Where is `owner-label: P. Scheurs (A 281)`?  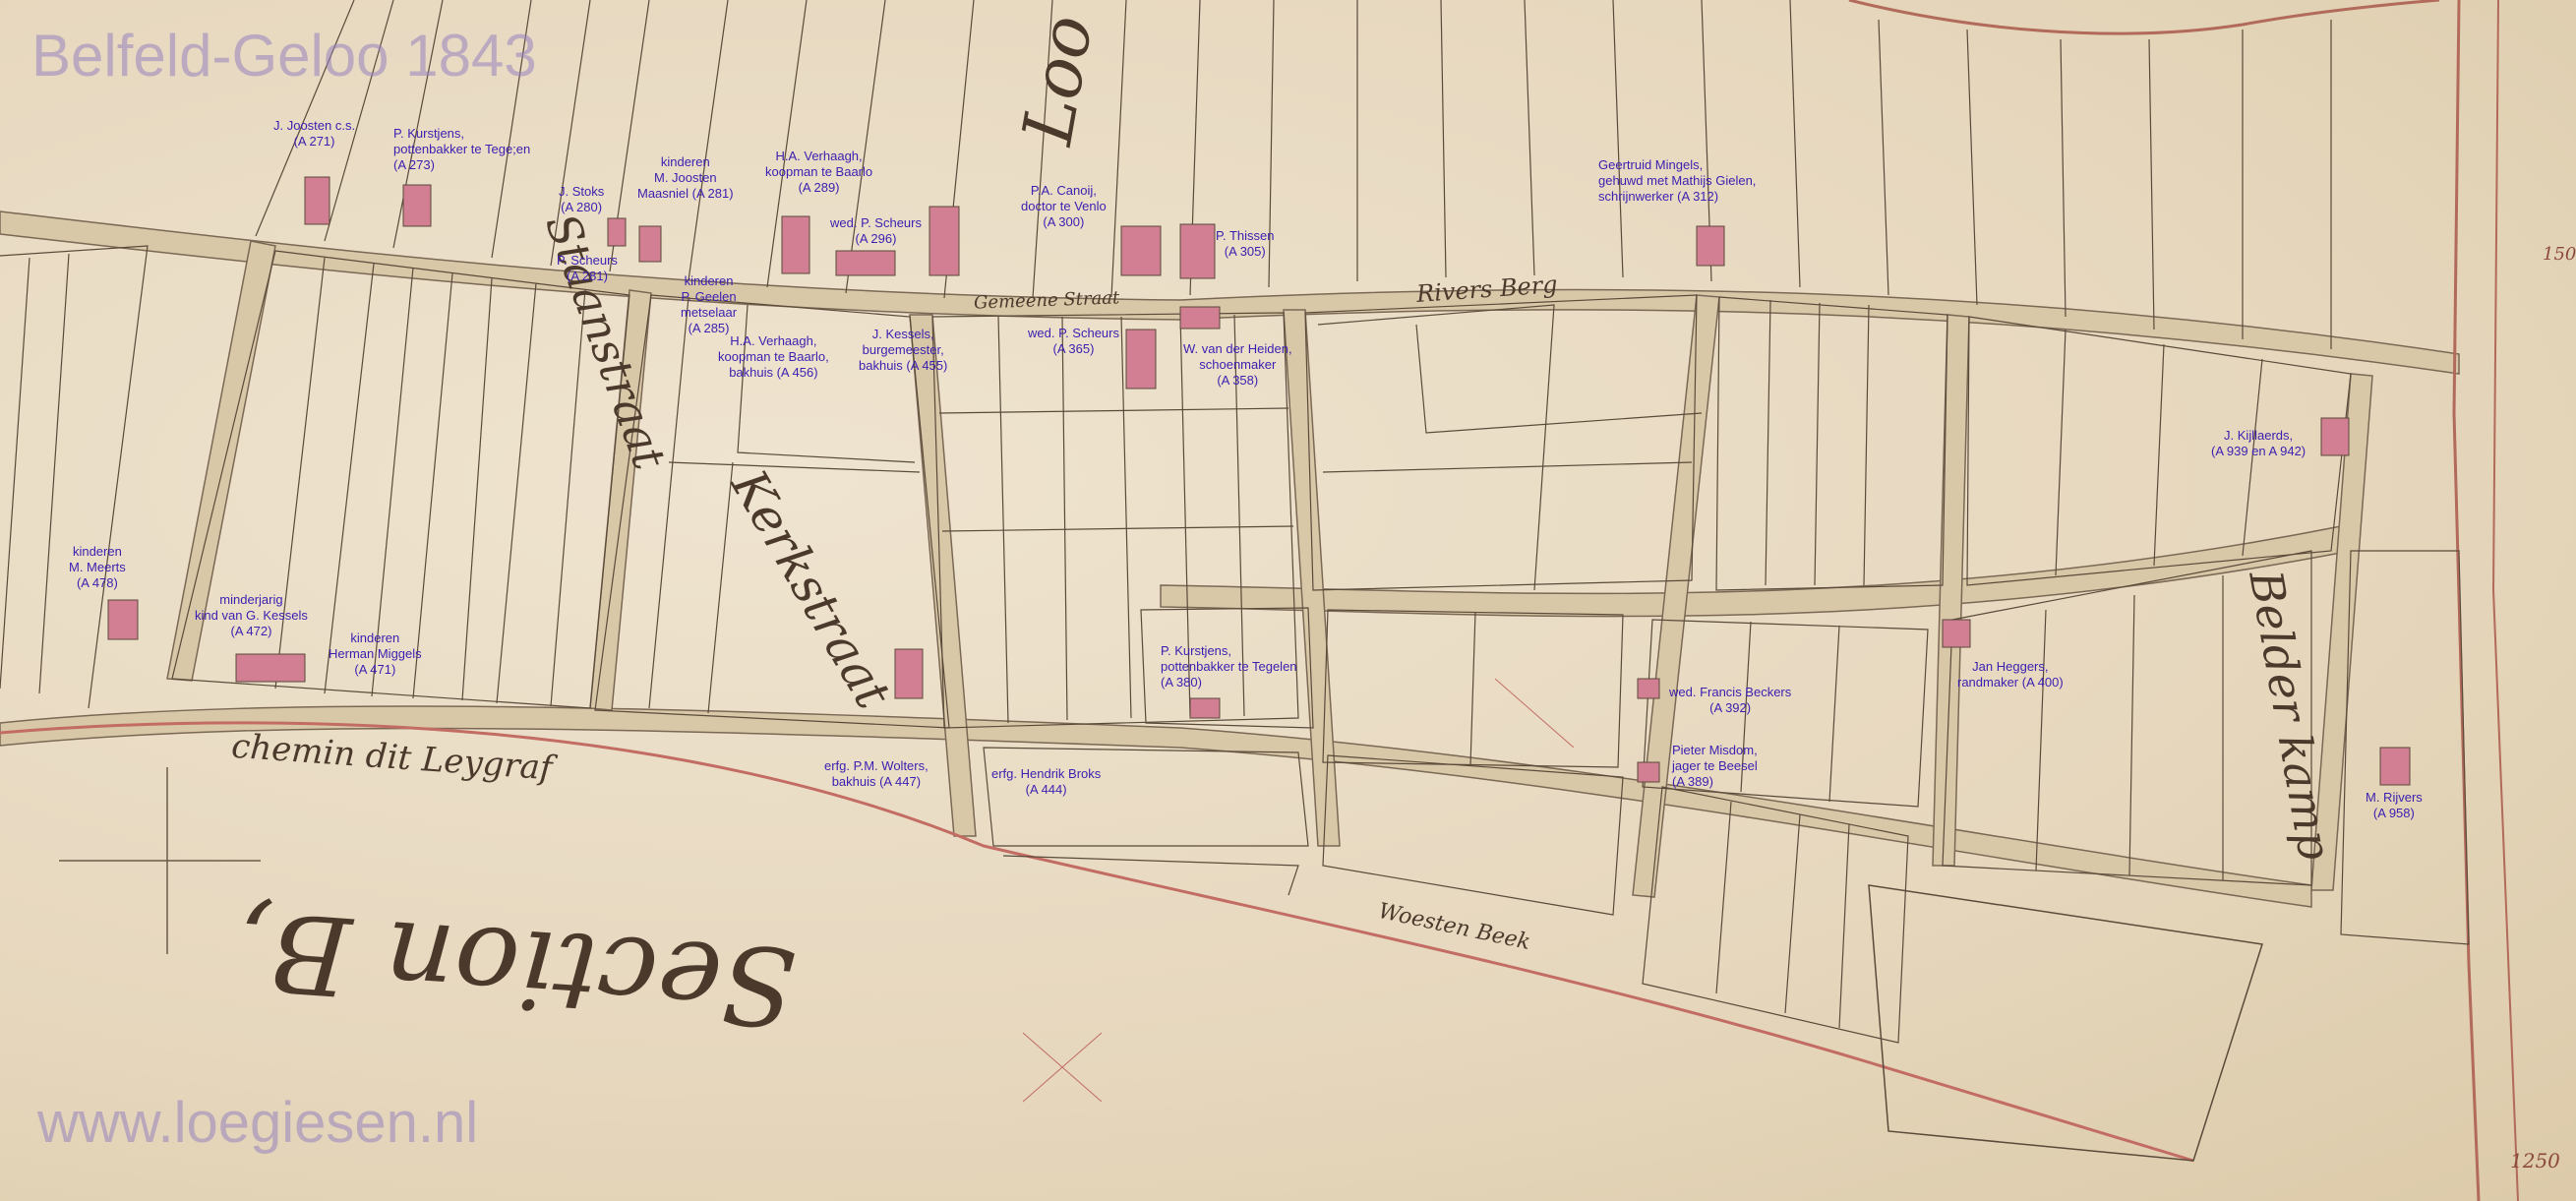
owner-label: P. Scheurs (A 281) is located at coordinates (588, 268).